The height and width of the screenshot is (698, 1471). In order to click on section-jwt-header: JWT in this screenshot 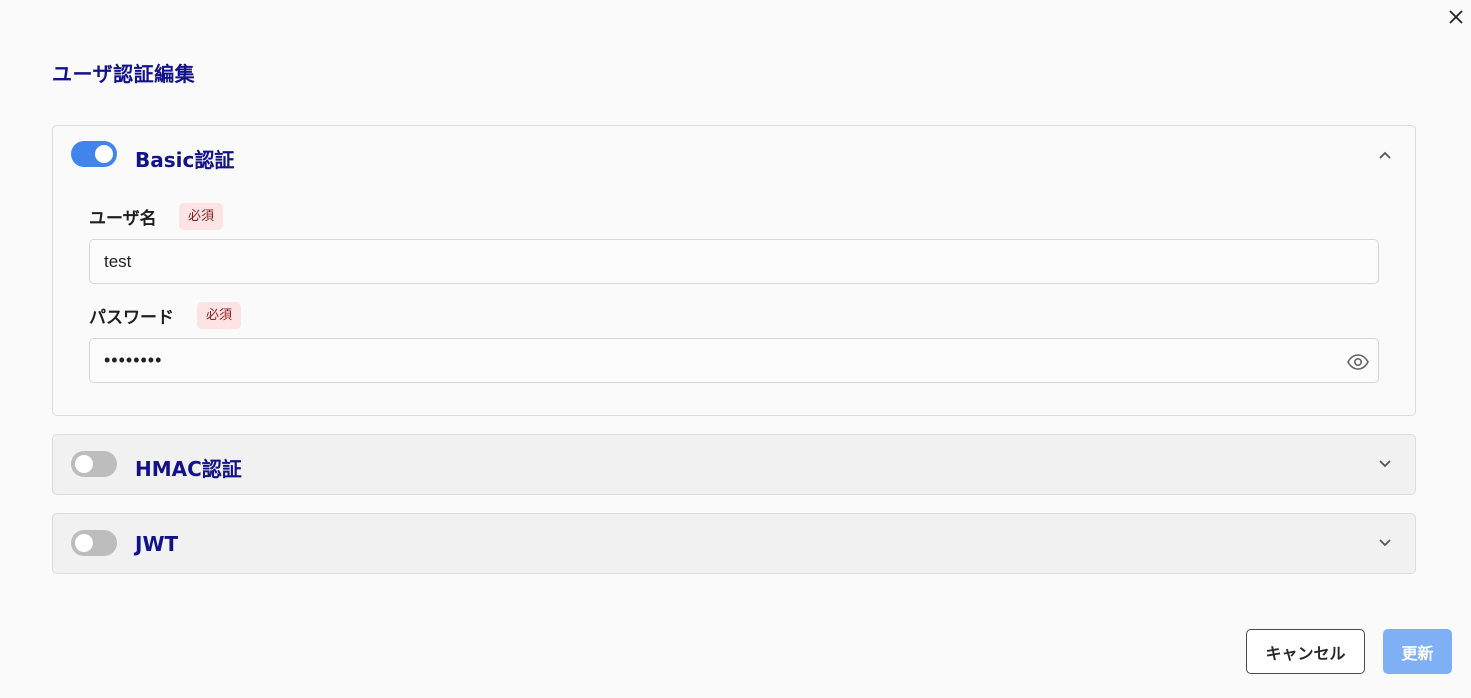, I will do `click(734, 544)`.